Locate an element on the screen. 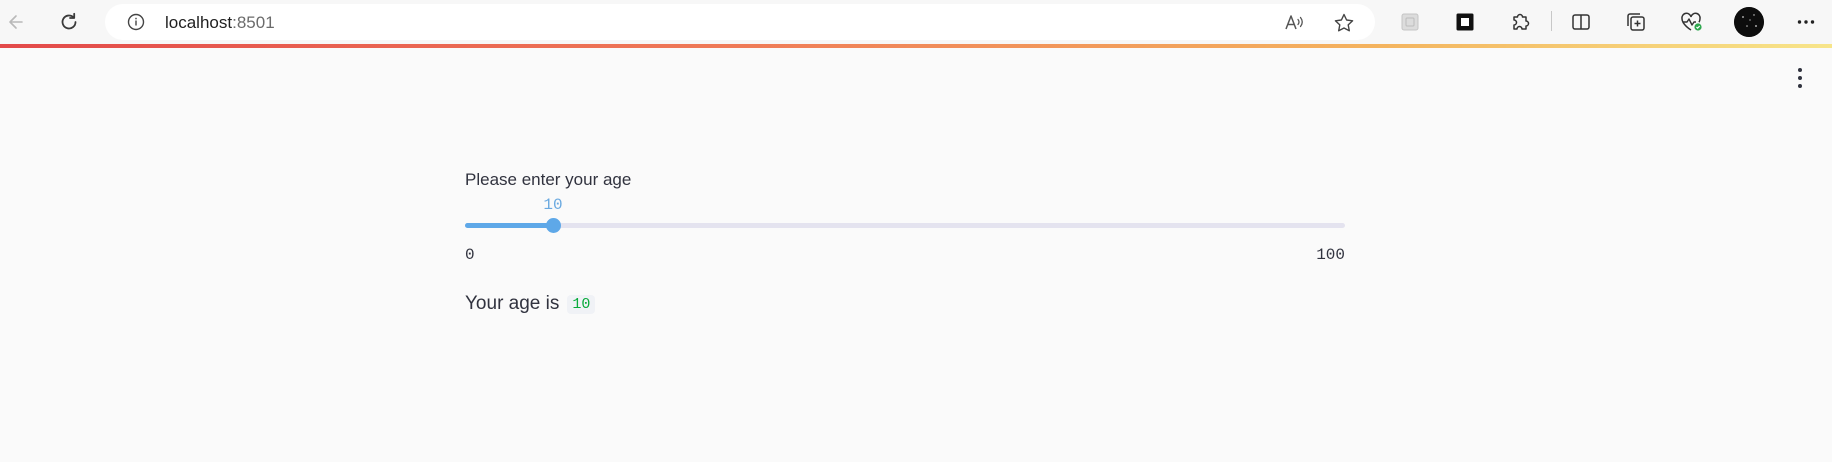 This screenshot has width=1832, height=462. avatar is located at coordinates (1749, 22).